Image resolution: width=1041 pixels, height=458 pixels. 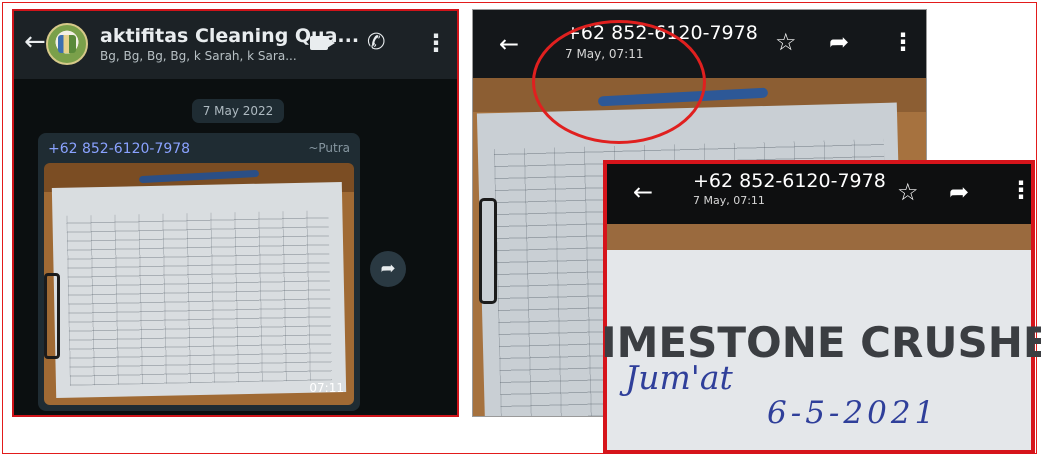 What do you see at coordinates (619, 82) in the screenshot?
I see `highlight-circle` at bounding box center [619, 82].